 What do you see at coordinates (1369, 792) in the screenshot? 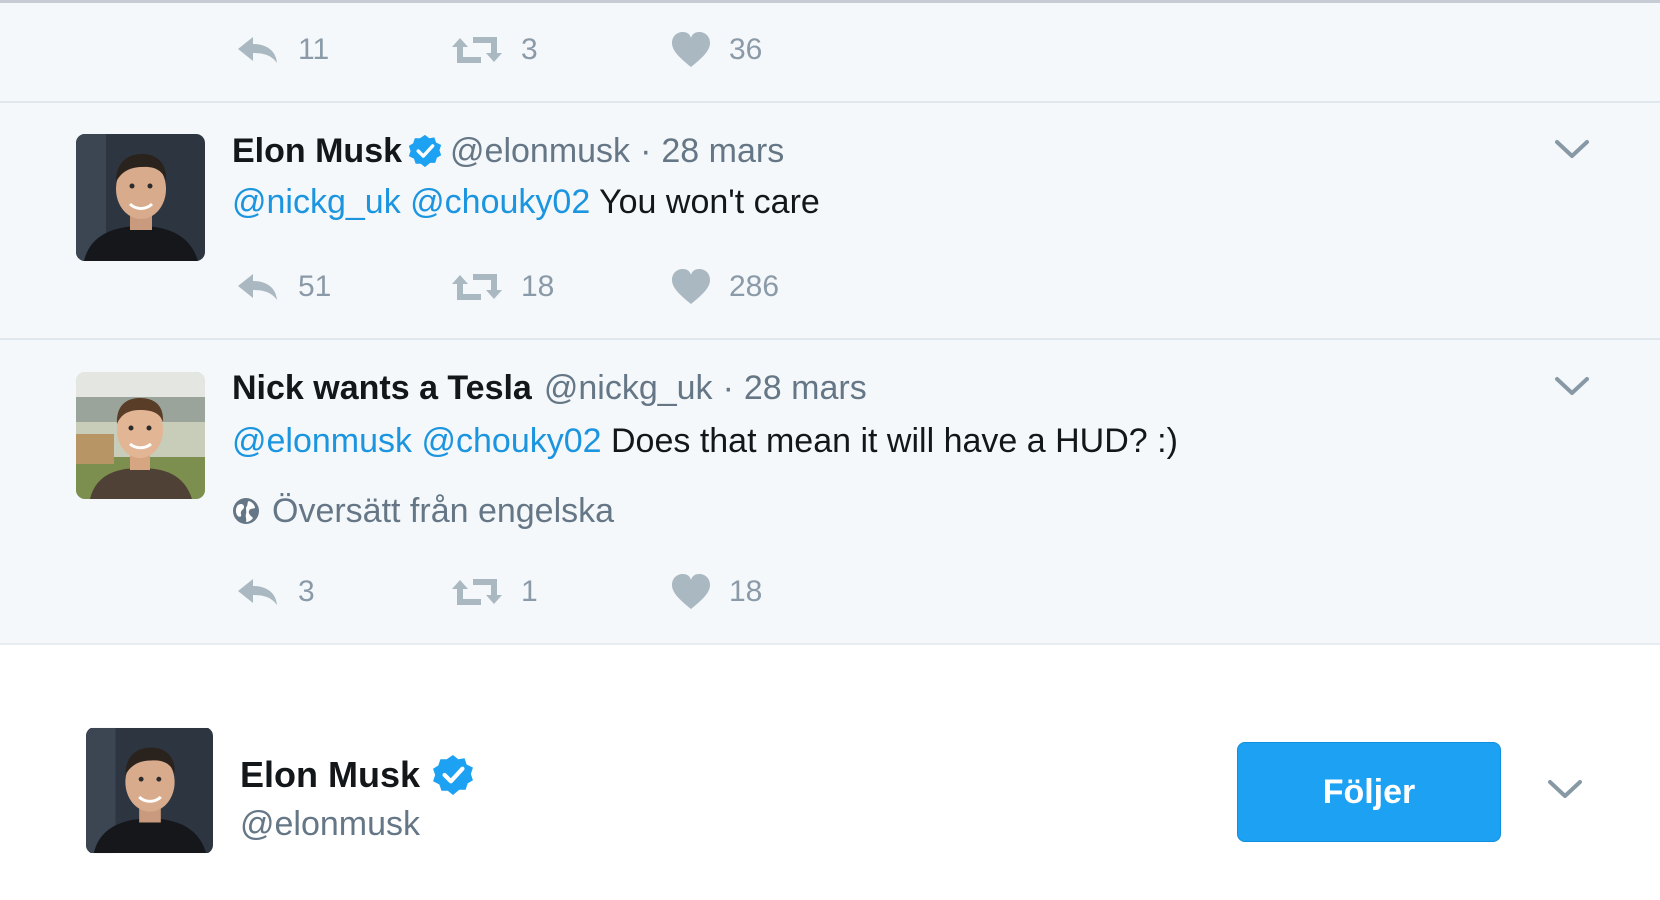
I see `following-button: Följer` at bounding box center [1369, 792].